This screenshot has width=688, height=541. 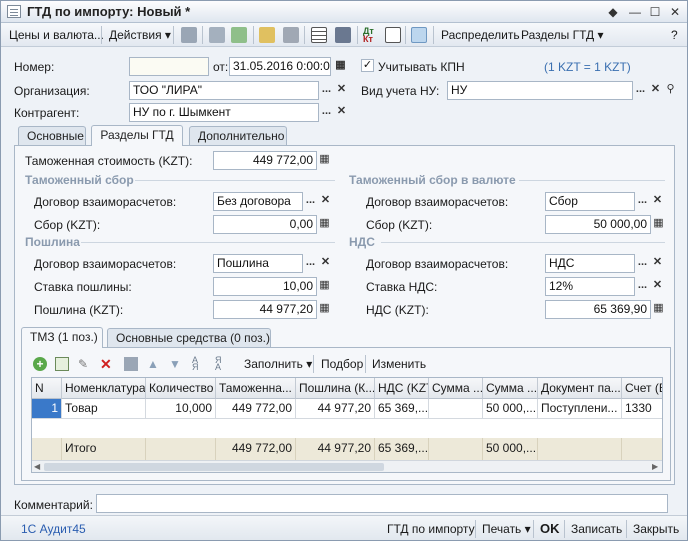 What do you see at coordinates (265, 160) in the screenshot?
I see `customs-value-input: 449 772,00` at bounding box center [265, 160].